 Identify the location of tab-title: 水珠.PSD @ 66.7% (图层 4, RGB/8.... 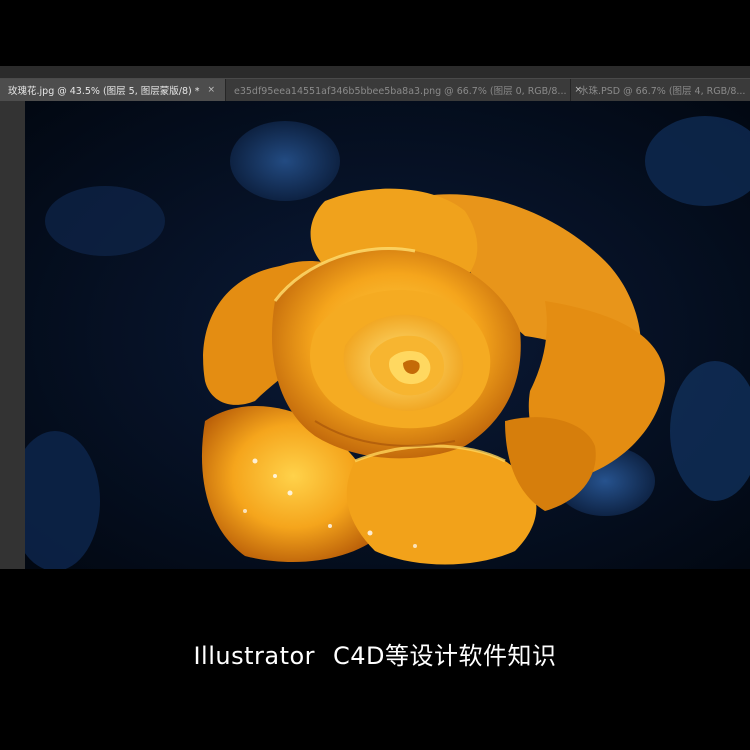
(662, 91).